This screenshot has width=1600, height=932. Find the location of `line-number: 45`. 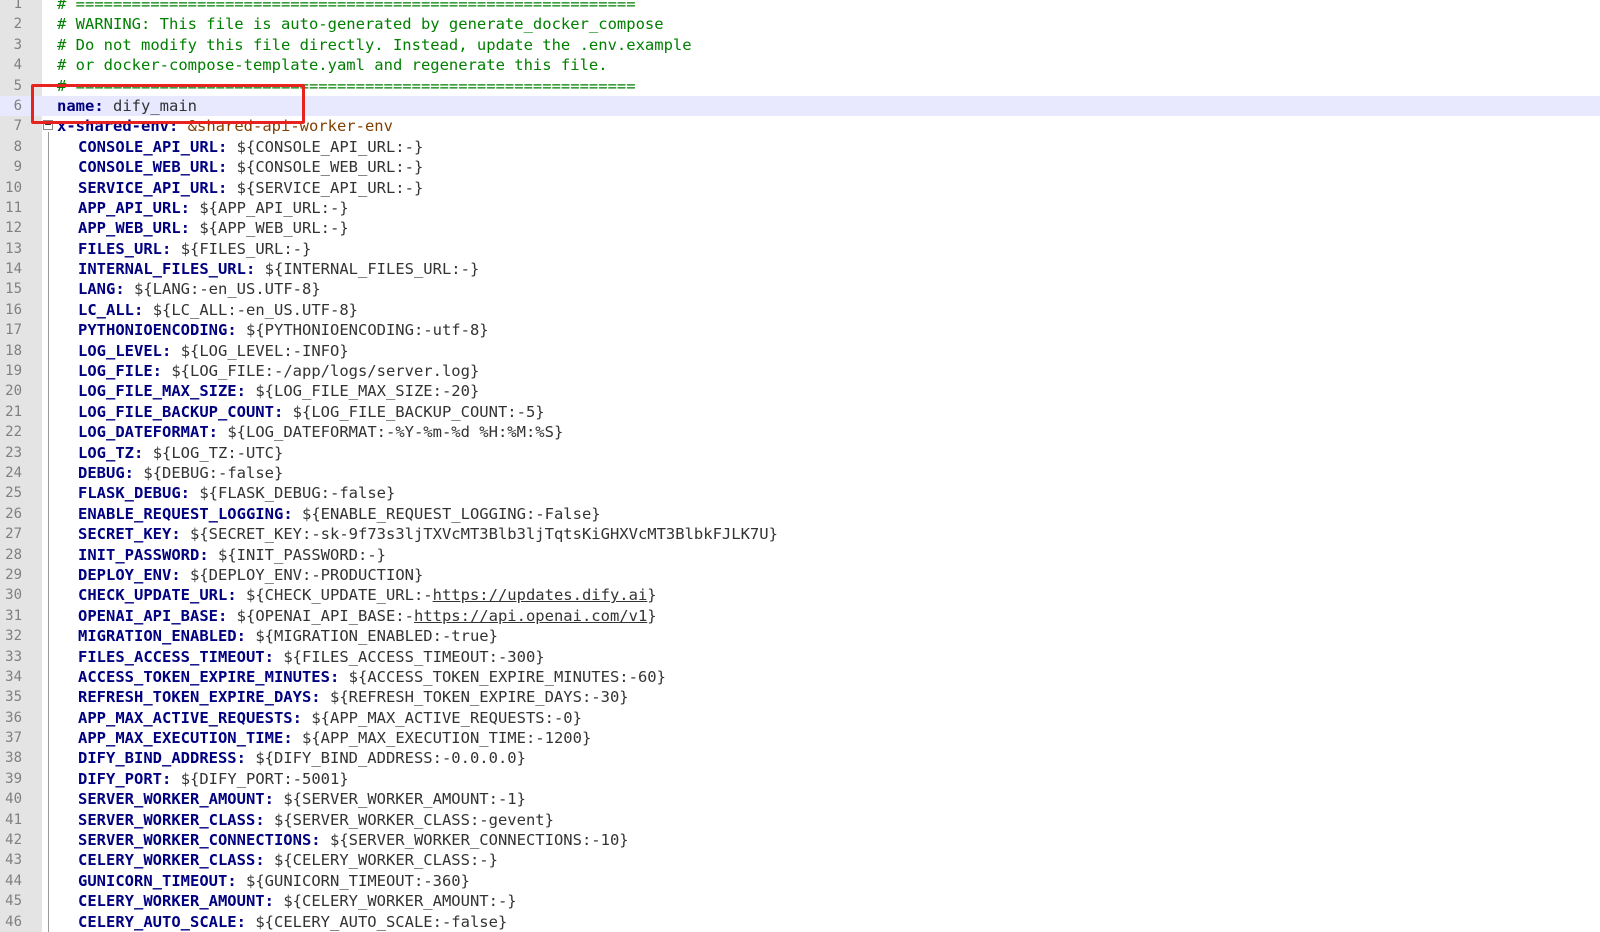

line-number: 45 is located at coordinates (13, 901).